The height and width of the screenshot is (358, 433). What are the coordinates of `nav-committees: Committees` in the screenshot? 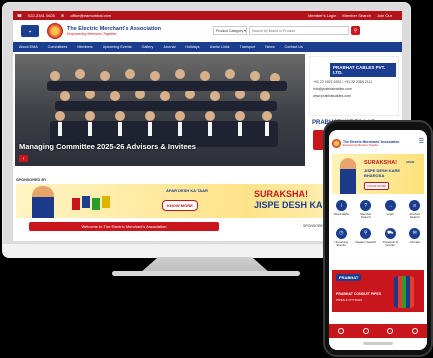 It's located at (58, 47).